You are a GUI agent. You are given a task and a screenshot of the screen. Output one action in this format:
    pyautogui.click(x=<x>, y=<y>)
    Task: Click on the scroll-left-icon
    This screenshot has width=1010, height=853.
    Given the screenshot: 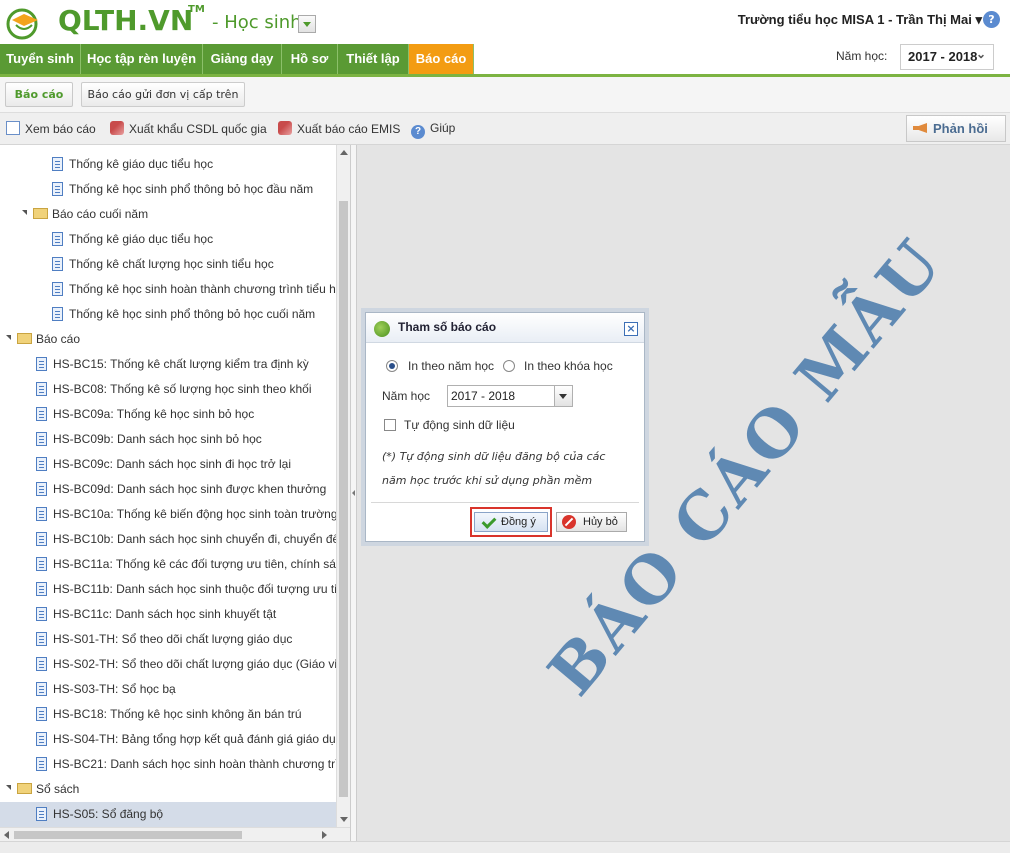 What is the action you would take?
    pyautogui.click(x=6, y=835)
    